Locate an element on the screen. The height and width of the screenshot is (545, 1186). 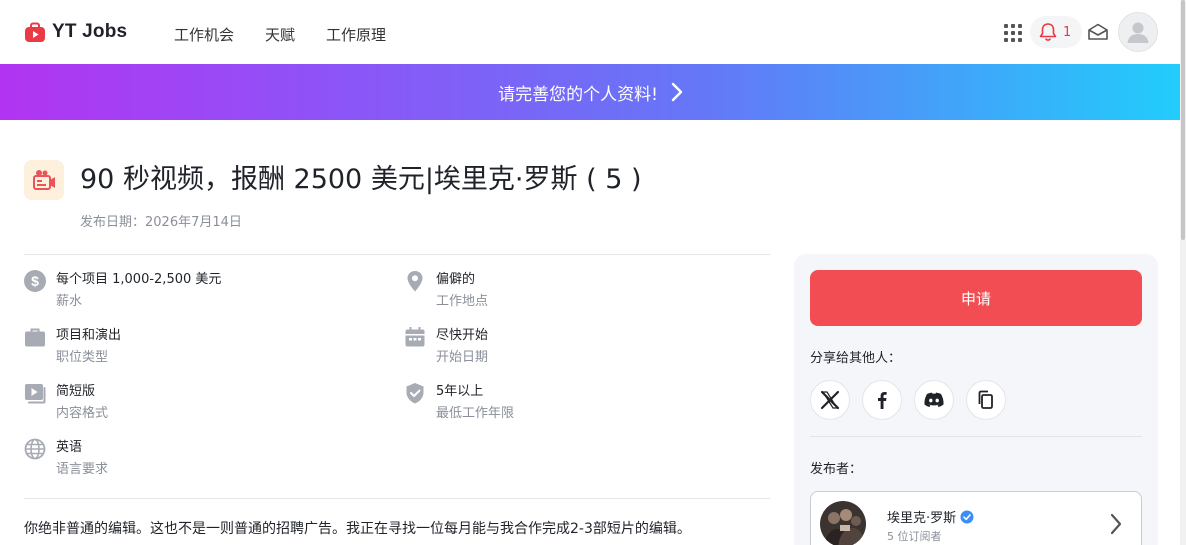
detail-label: 最低工作年限 is located at coordinates (475, 413).